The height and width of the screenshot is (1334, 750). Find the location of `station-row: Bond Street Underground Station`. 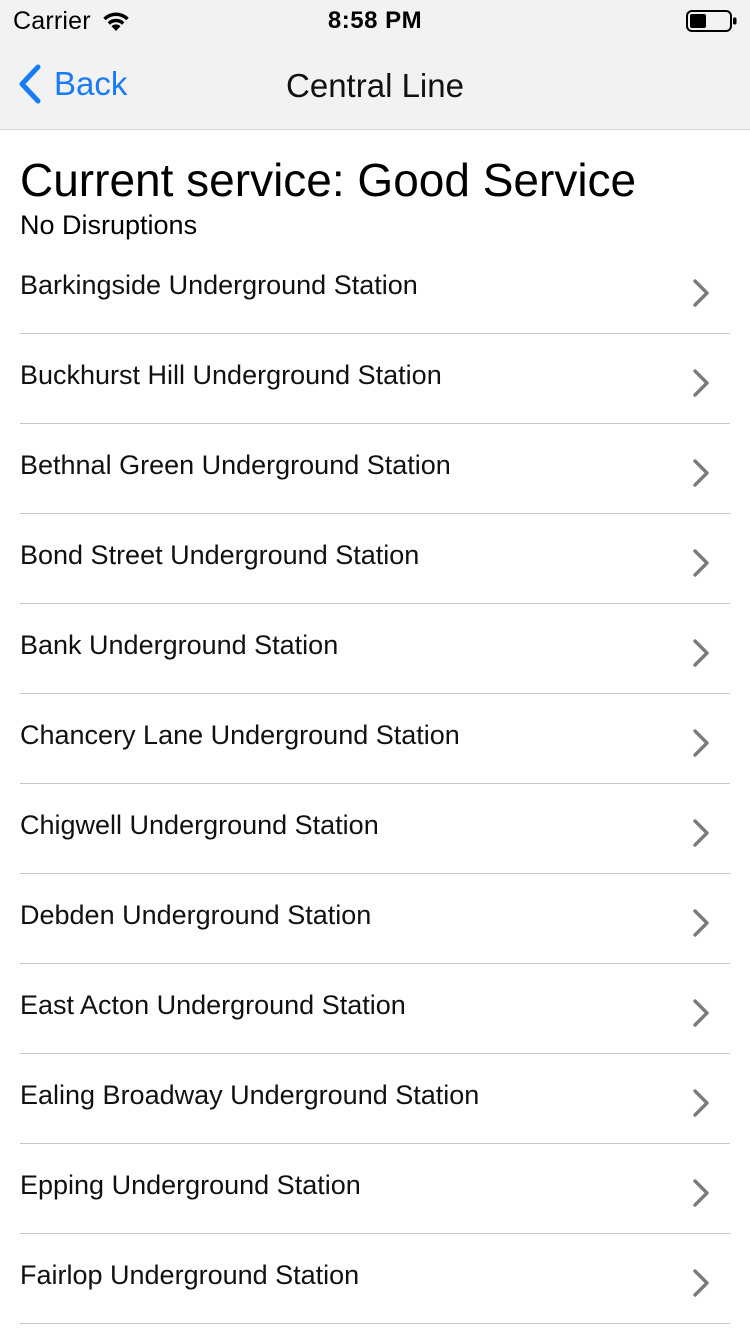

station-row: Bond Street Underground Station is located at coordinates (375, 559).